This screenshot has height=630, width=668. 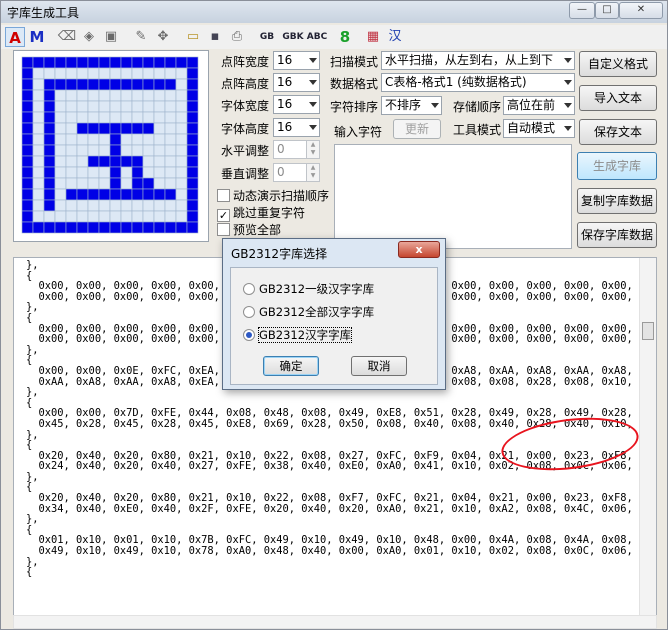 What do you see at coordinates (617, 166) in the screenshot?
I see `generate-font-button: 生成字库` at bounding box center [617, 166].